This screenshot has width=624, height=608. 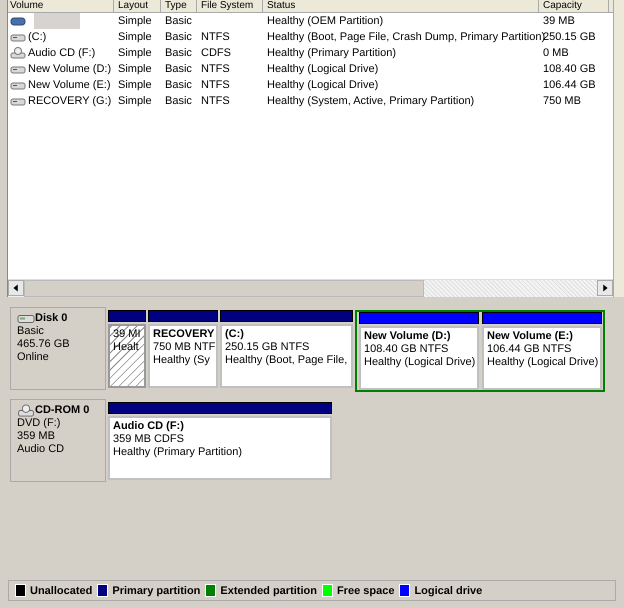 What do you see at coordinates (51, 318) in the screenshot?
I see `disk-name: Disk 0` at bounding box center [51, 318].